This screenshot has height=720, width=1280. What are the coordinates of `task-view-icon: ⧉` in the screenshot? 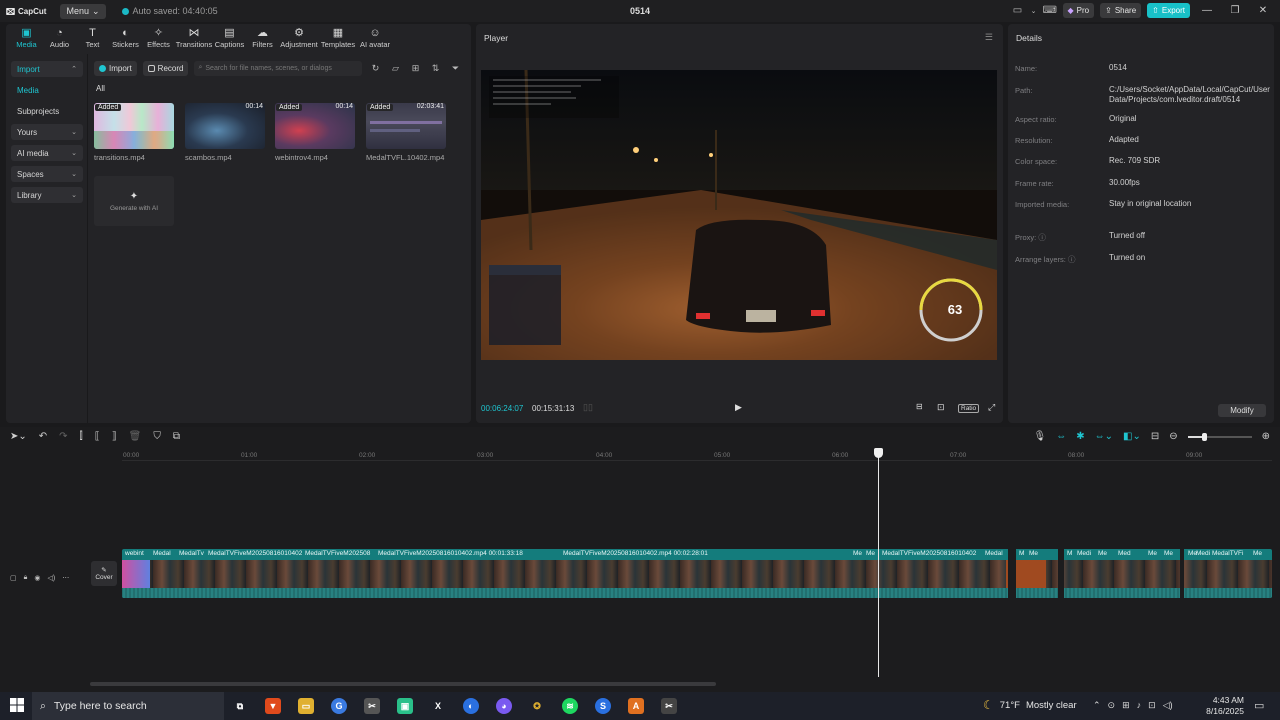 It's located at (240, 706).